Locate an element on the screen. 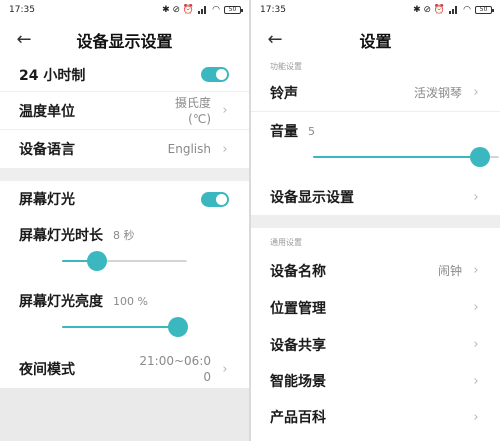 This screenshot has width=500, height=441. title-bar: ← 设置 is located at coordinates (375, 40).